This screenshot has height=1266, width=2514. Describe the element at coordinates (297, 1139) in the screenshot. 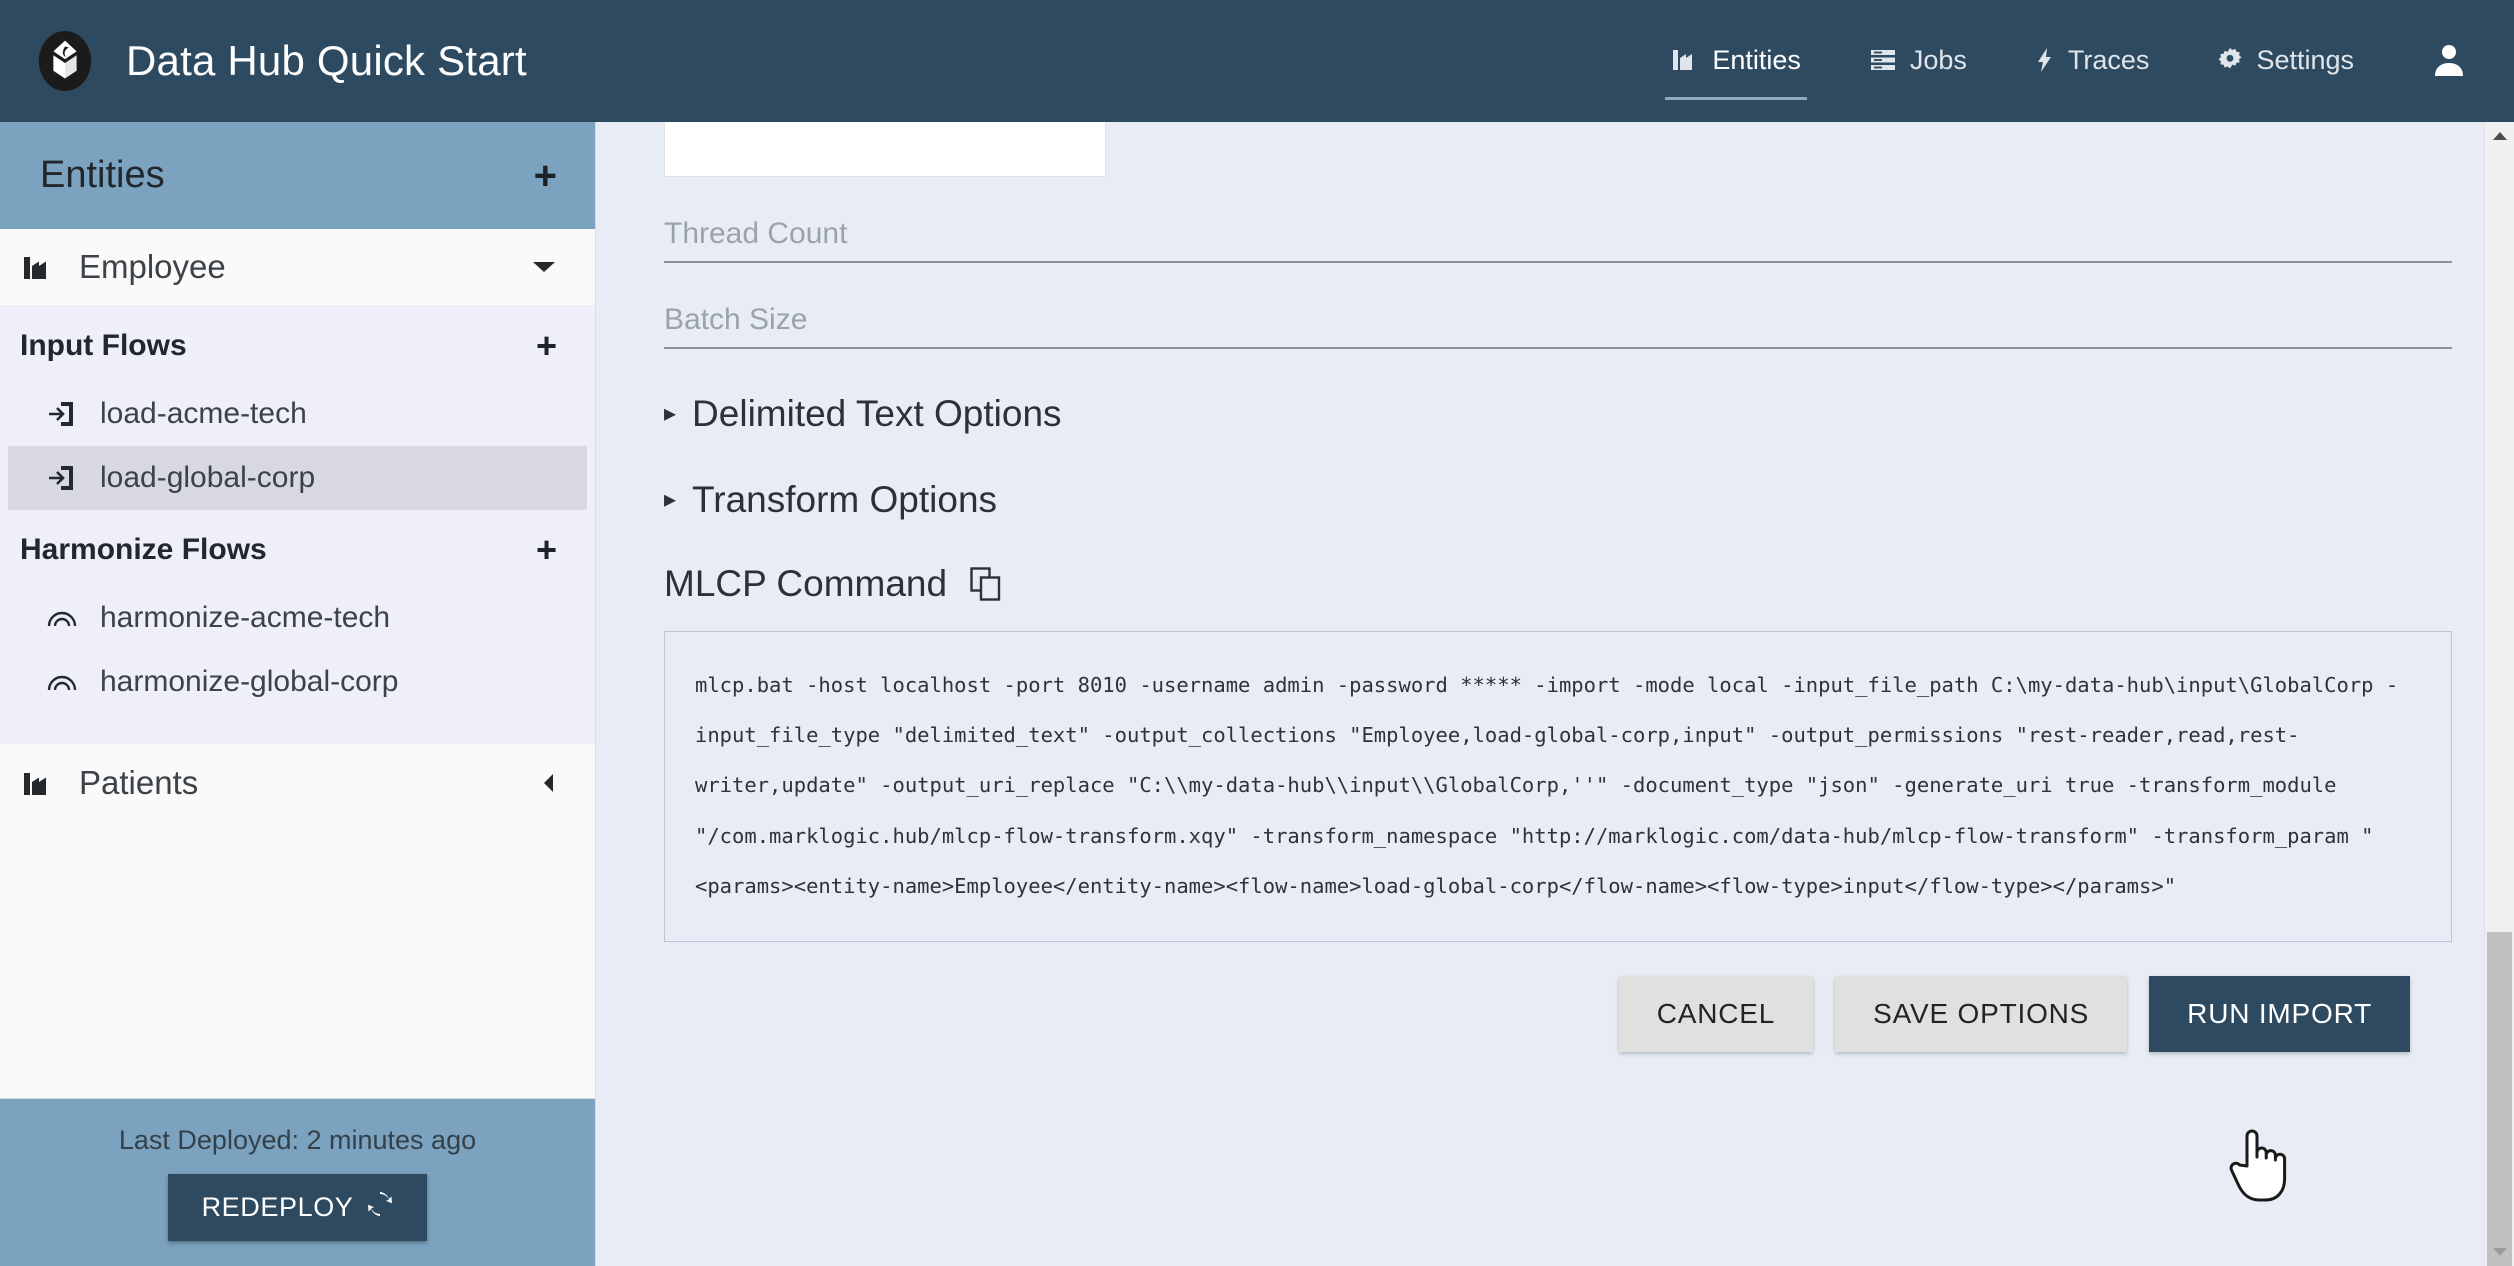

I see `last-deployed-status: Last Deployed: 2 minutes ago` at that location.